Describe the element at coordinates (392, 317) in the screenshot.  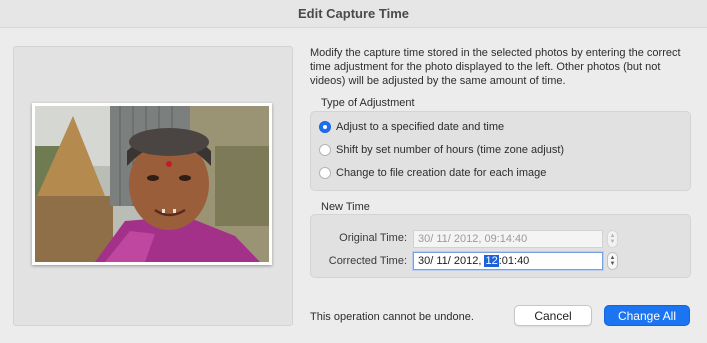
I see `undo-warning: This operation cannot be undone.` at that location.